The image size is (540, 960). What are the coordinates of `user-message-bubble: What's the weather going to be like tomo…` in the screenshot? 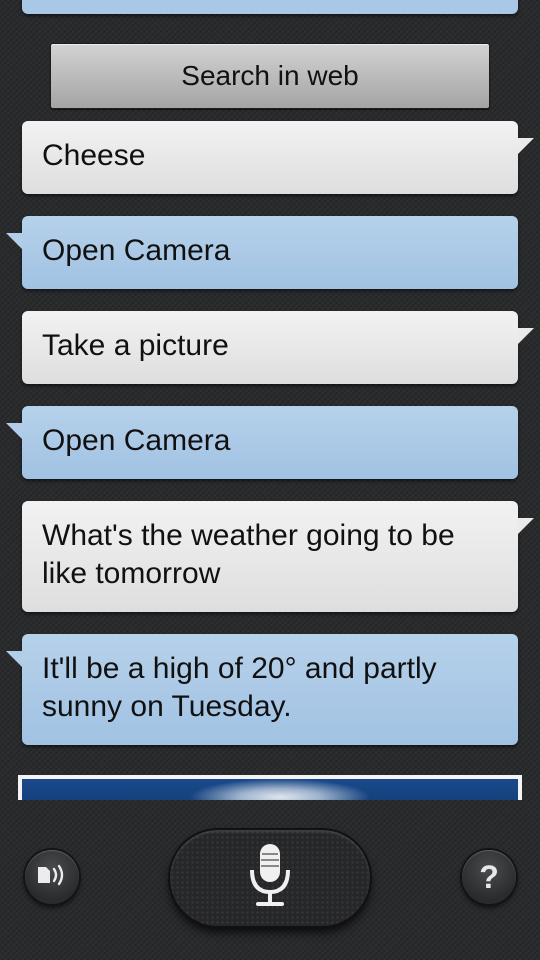 It's located at (278, 556).